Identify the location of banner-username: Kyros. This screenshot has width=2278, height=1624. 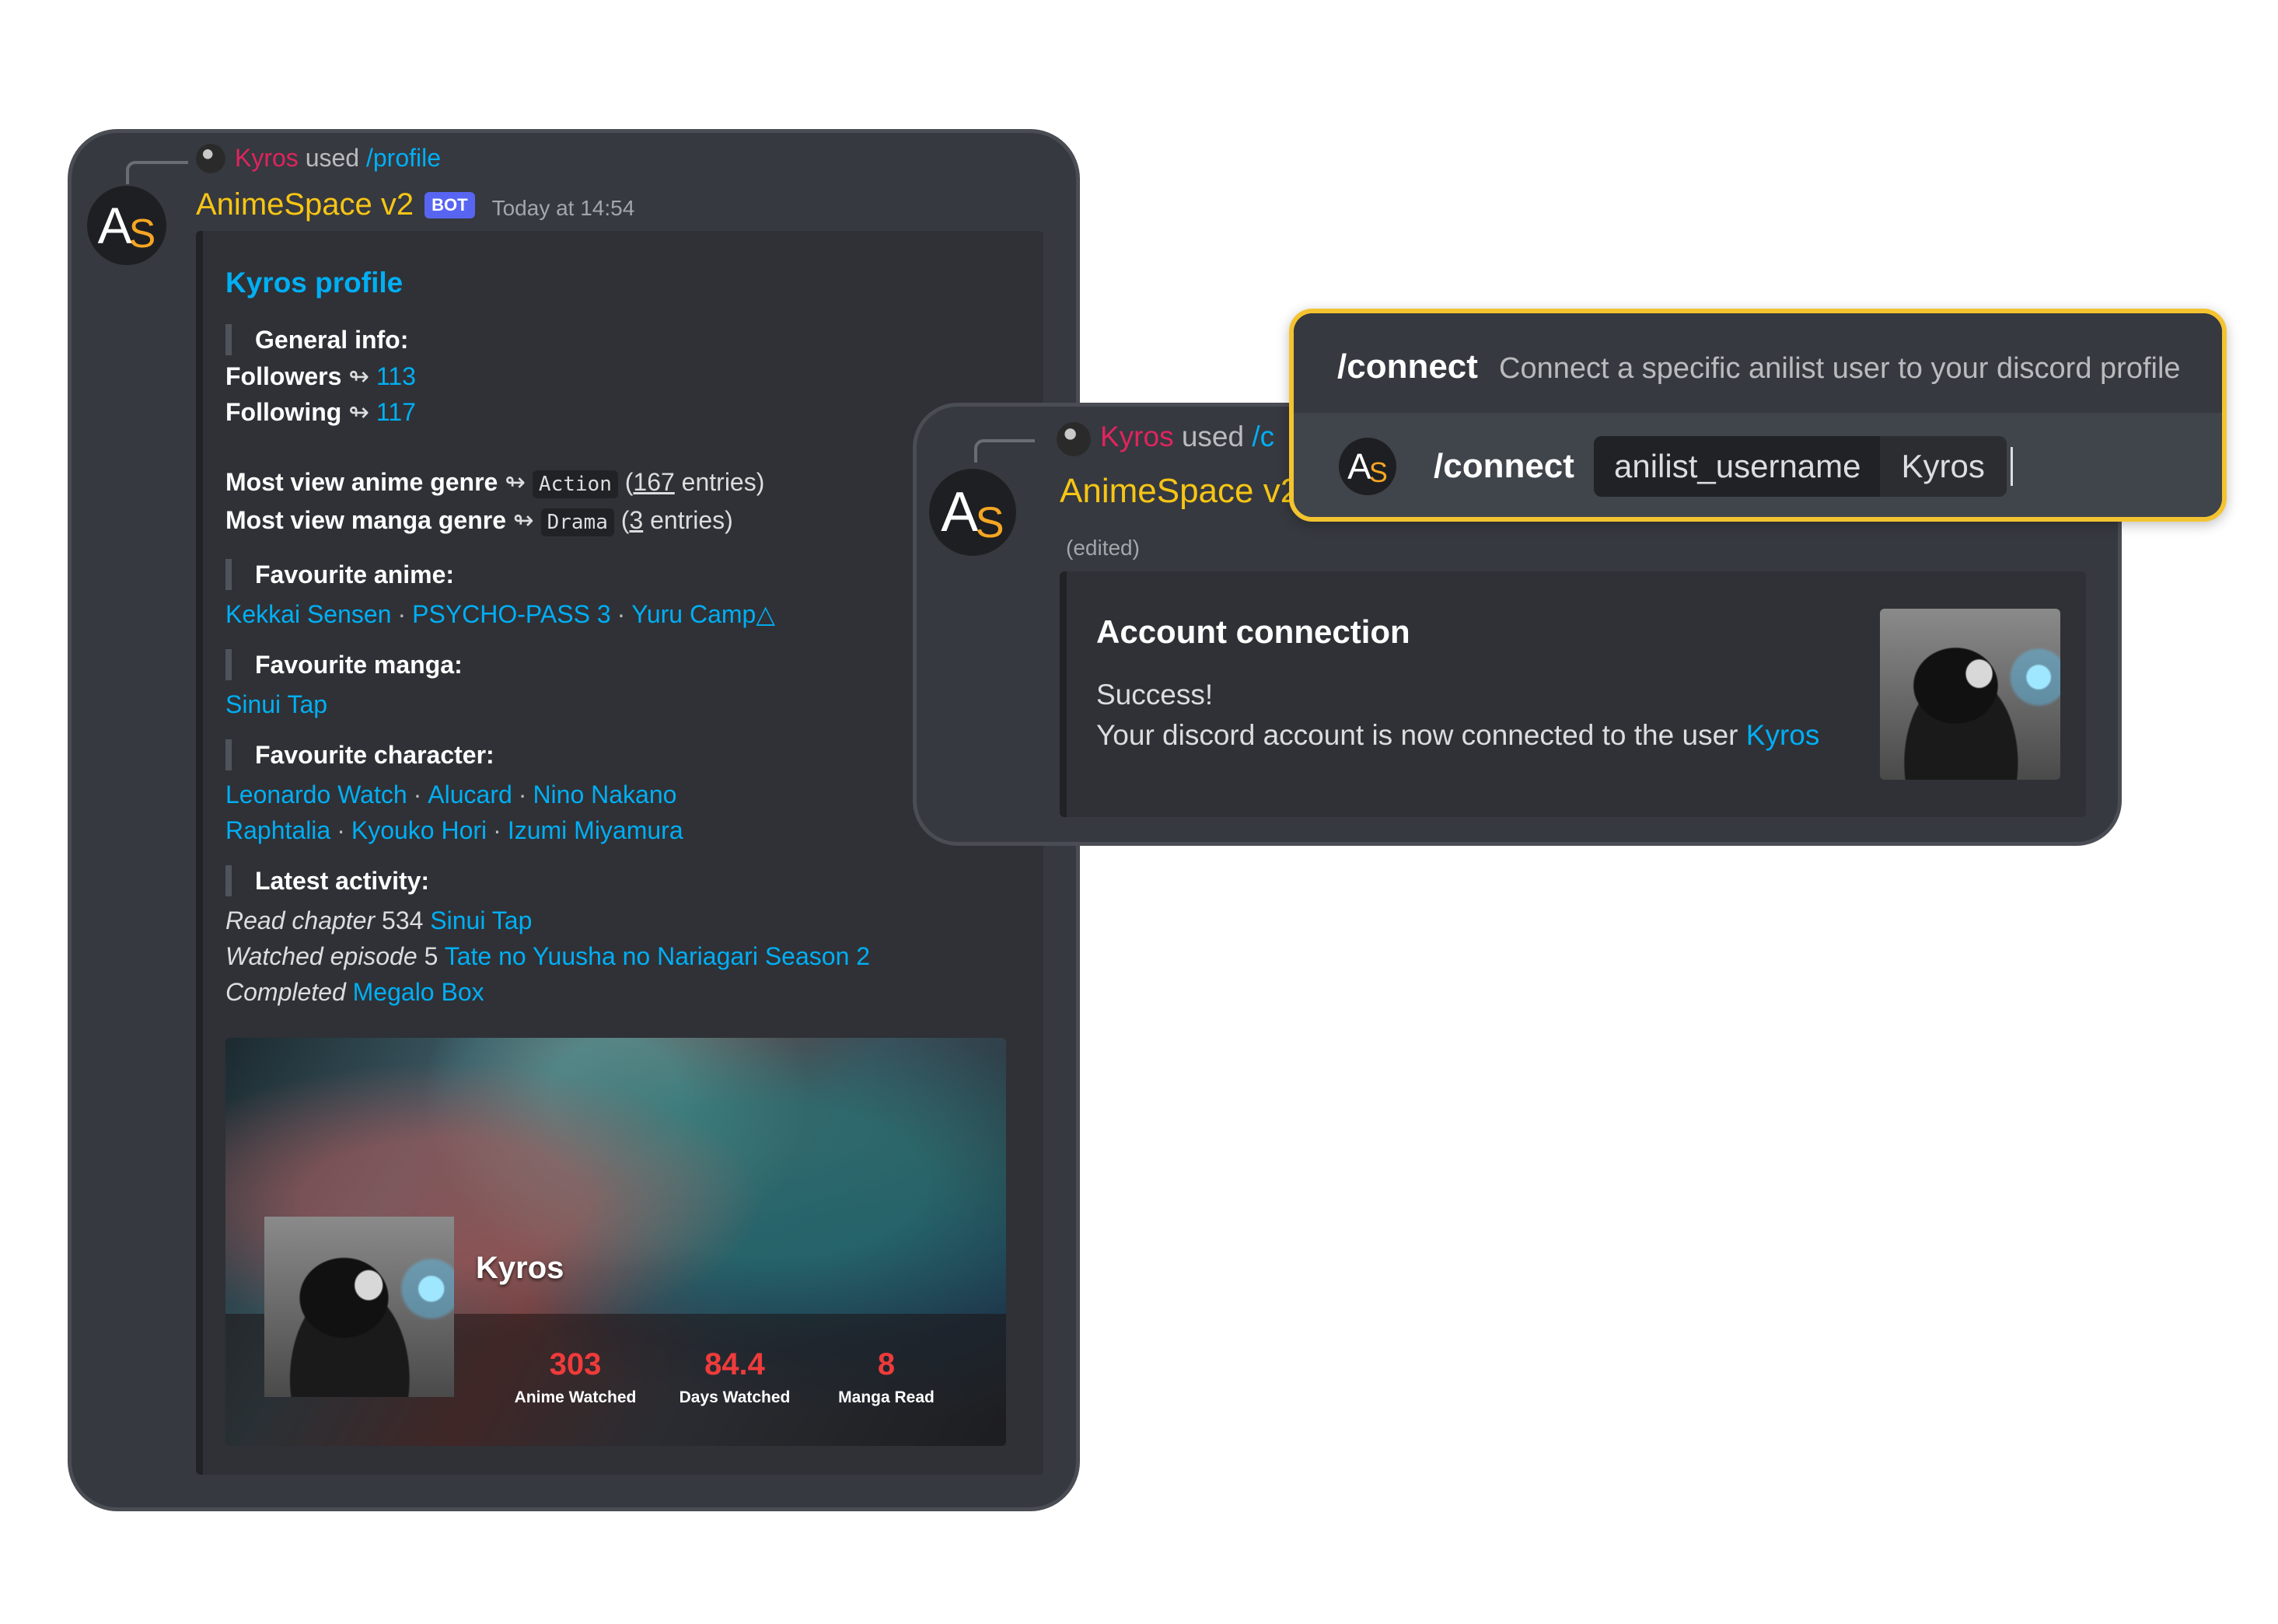
(520, 1268).